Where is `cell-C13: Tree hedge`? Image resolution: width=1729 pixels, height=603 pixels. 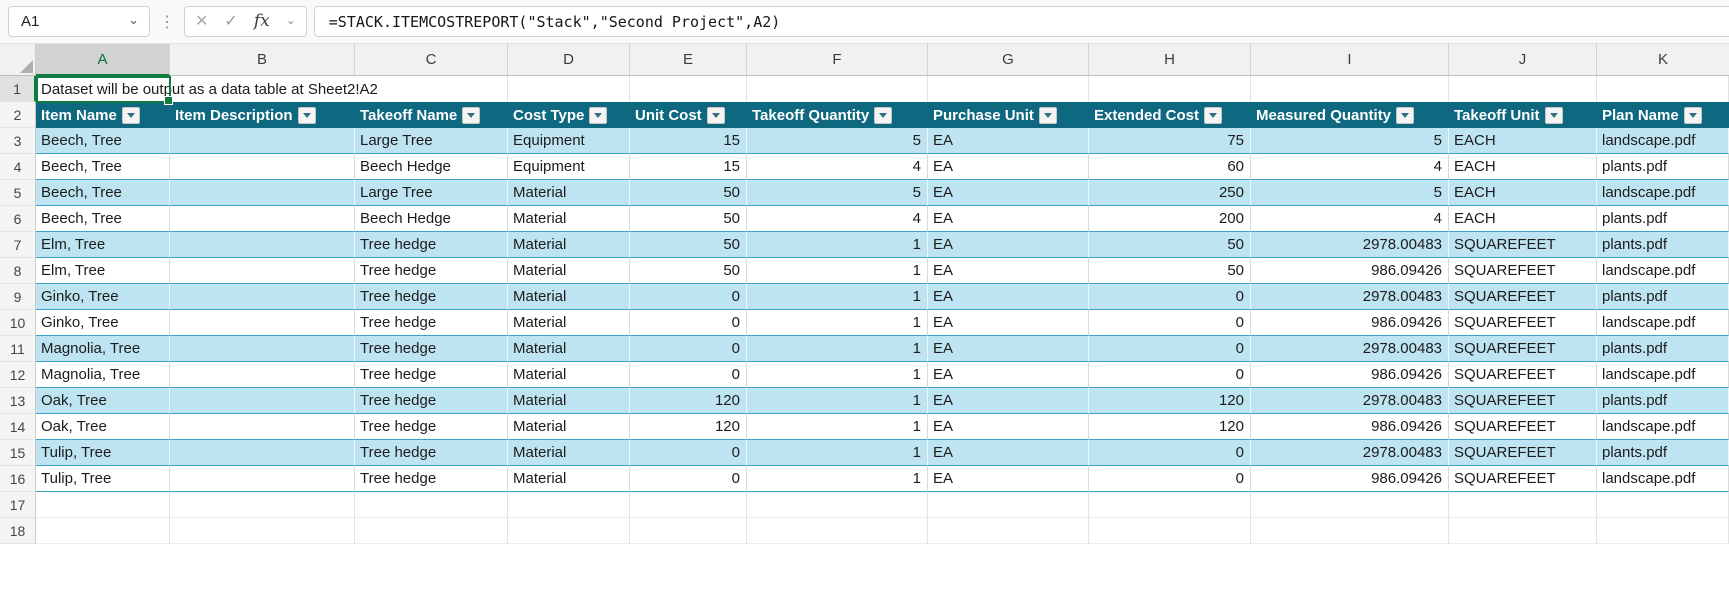 cell-C13: Tree hedge is located at coordinates (431, 401).